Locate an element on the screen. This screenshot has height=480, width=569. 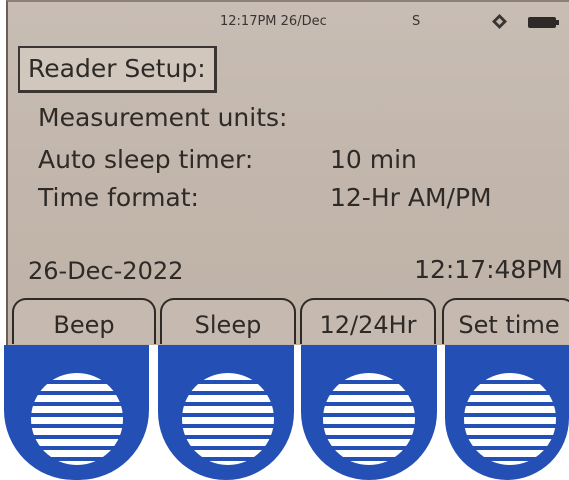
measurement-units-label: Measurement units: is located at coordinates (163, 117).